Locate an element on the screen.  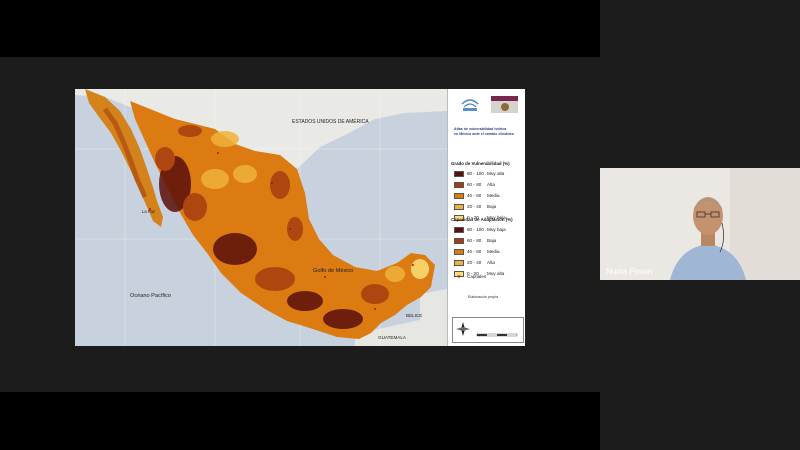
vulnerability-legend-item: 60 - 80 Alta is located at coordinates (474, 184).